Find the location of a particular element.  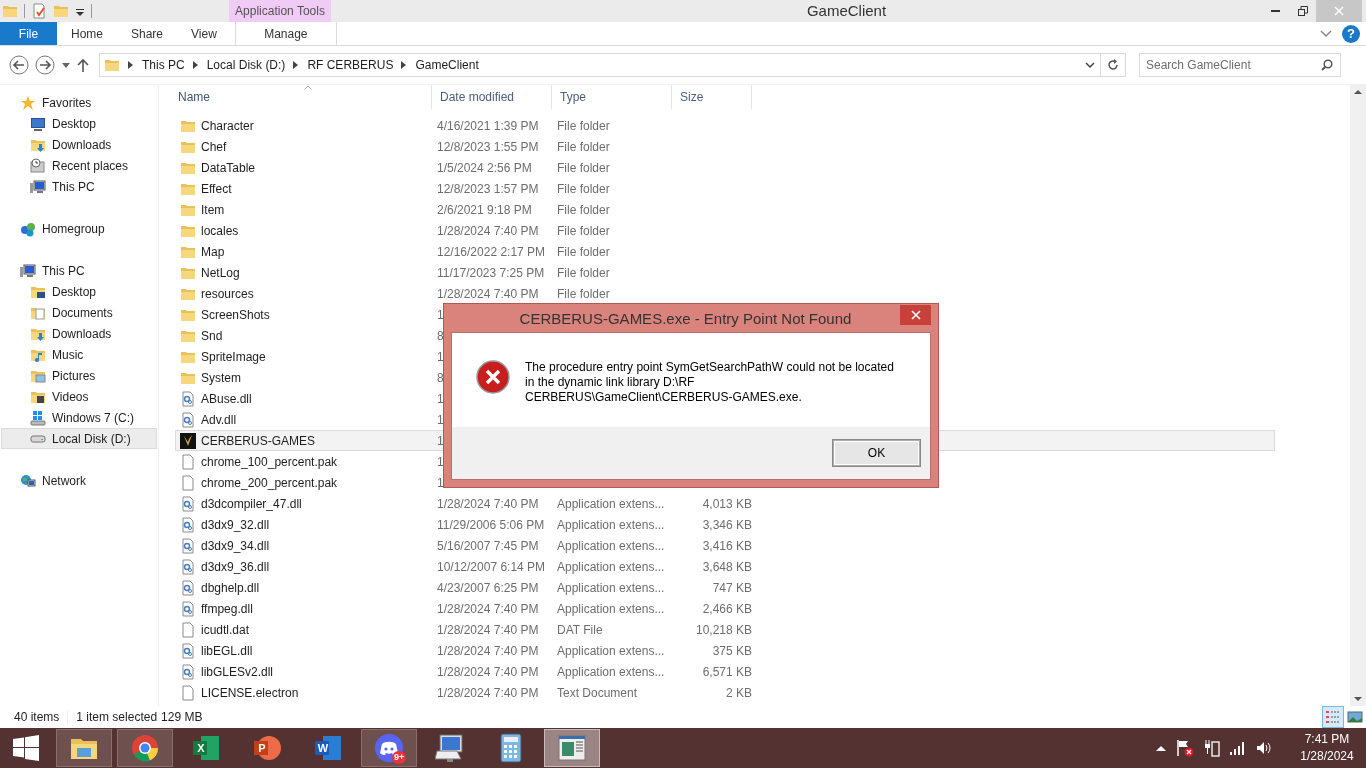

file-size: 2 KB is located at coordinates (739, 692).